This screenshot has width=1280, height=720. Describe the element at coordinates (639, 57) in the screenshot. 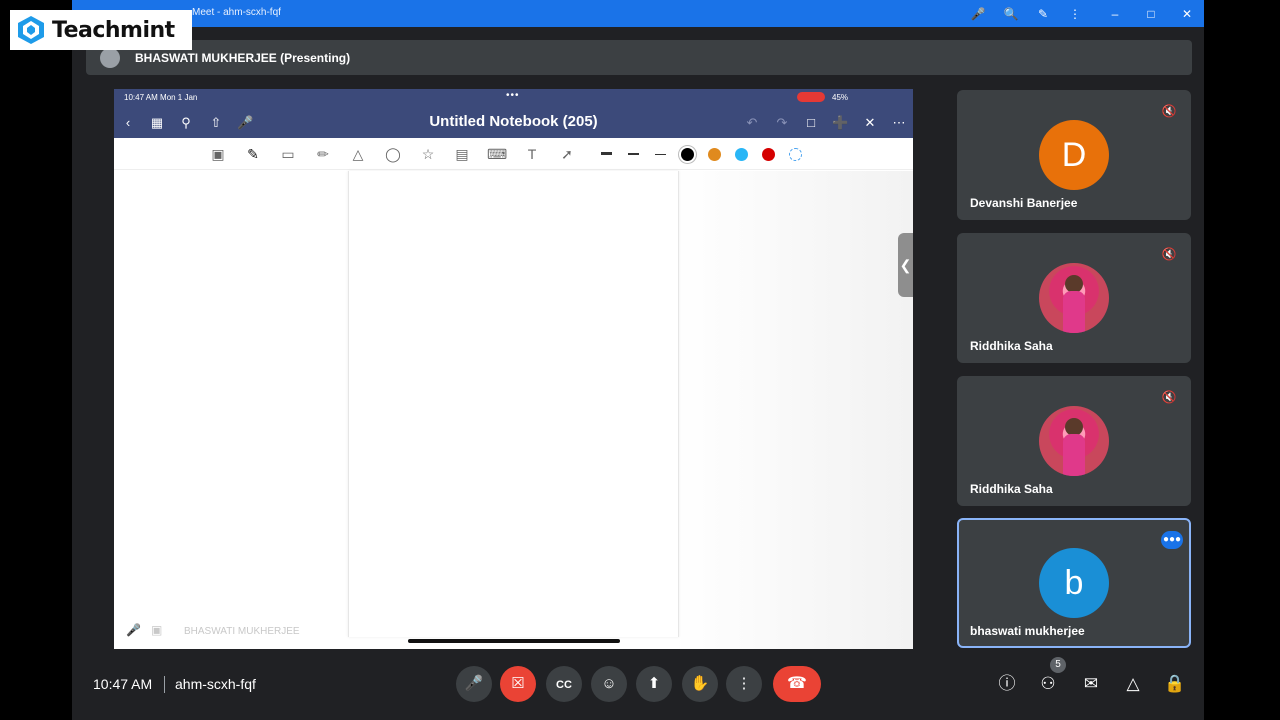

I see `presenter-banner: BHASWATI MUKHERJEE (Presenting)` at that location.